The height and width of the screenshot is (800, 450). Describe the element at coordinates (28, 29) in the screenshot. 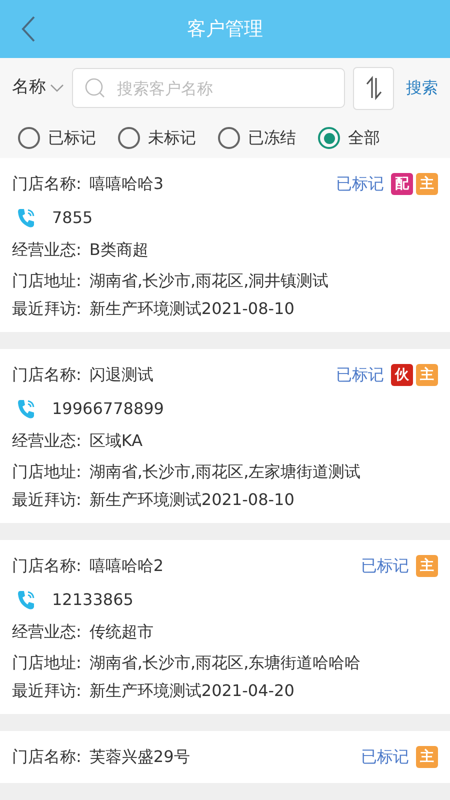

I see `back-icon` at that location.